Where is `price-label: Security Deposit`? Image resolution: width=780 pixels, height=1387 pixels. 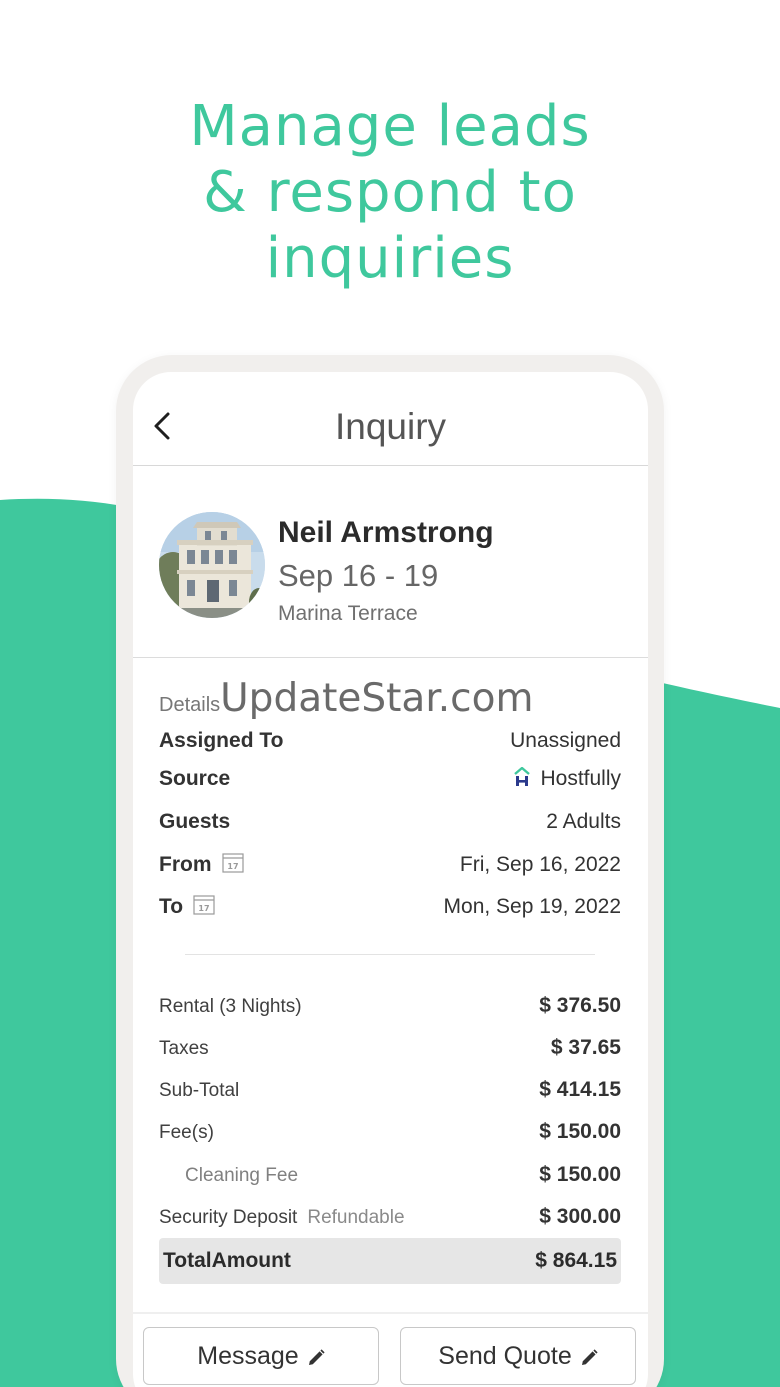
price-label: Security Deposit is located at coordinates (228, 1217).